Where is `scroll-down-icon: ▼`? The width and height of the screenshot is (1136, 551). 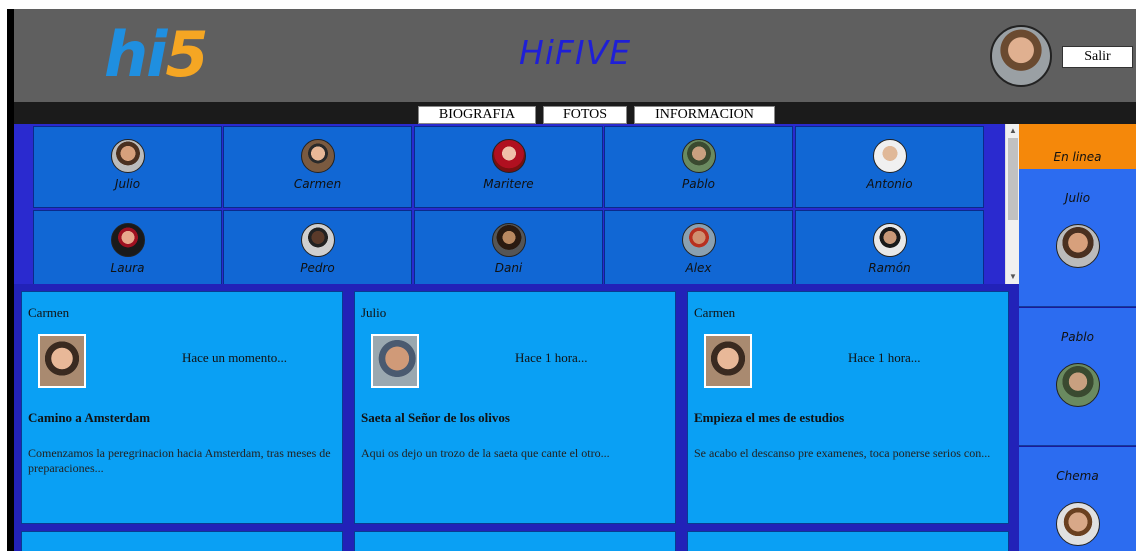 scroll-down-icon: ▼ is located at coordinates (1013, 276).